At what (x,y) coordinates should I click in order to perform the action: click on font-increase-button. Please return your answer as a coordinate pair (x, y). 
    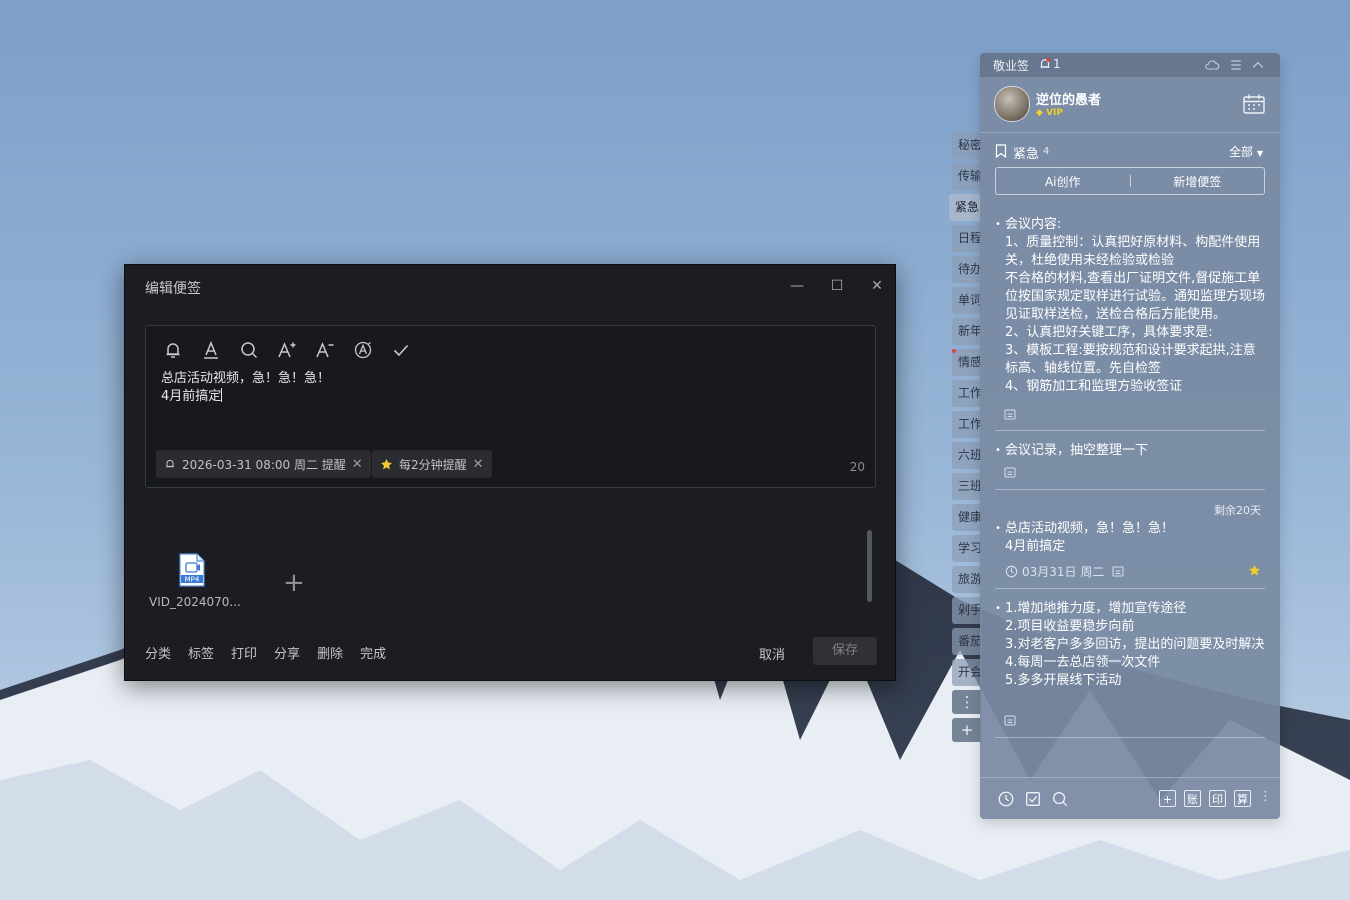
    Looking at the image, I should click on (287, 350).